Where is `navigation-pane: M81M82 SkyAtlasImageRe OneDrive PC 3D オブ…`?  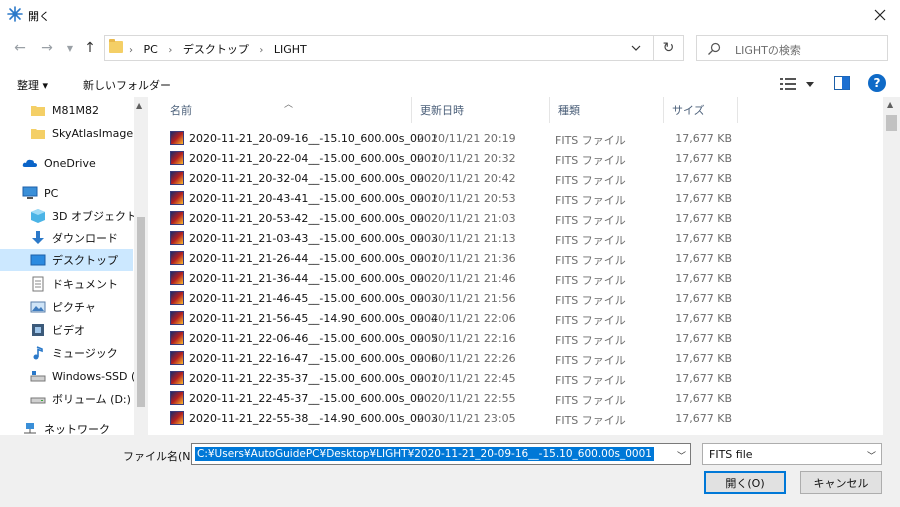 navigation-pane: M81M82 SkyAtlasImageRe OneDrive PC 3D オブ… is located at coordinates (74, 266).